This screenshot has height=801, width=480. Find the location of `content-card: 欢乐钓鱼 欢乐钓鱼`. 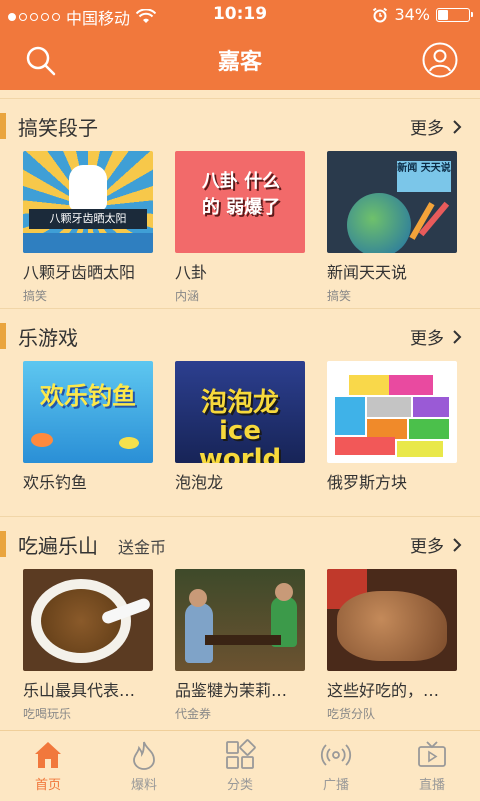

content-card: 欢乐钓鱼 欢乐钓鱼 is located at coordinates (88, 427).